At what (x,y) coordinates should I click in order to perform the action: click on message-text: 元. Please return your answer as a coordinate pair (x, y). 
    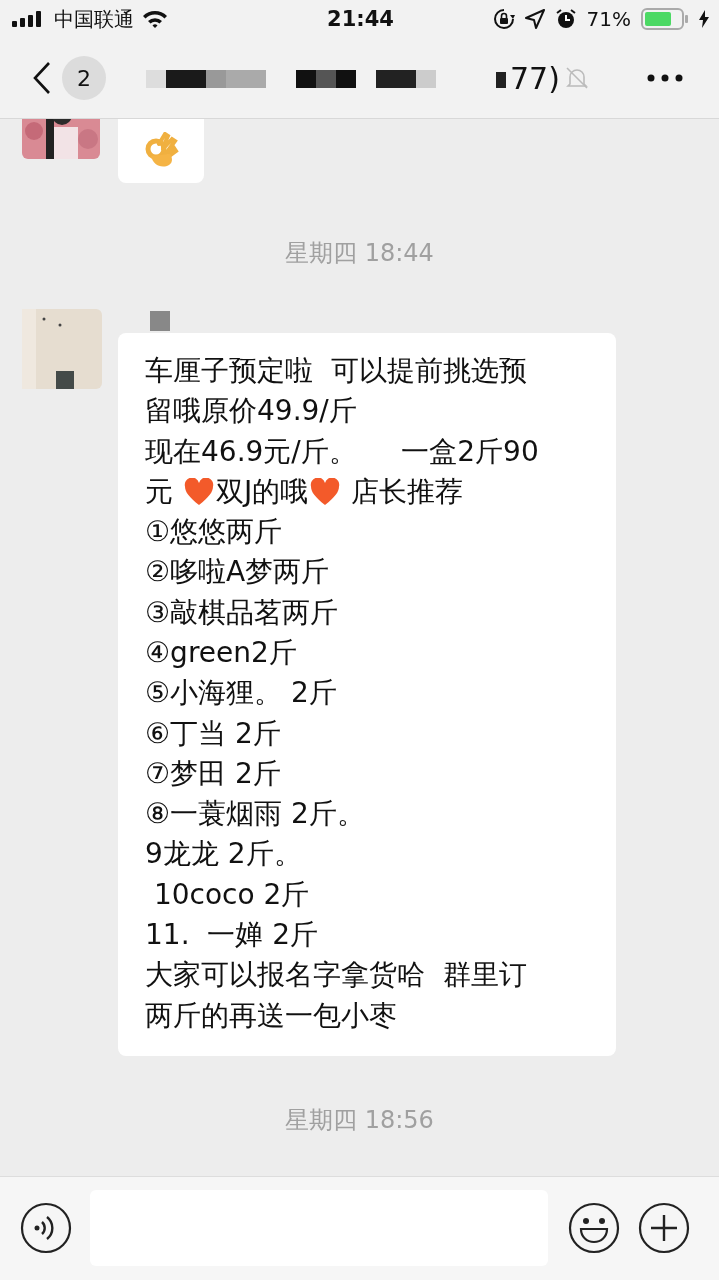
    Looking at the image, I should click on (159, 491).